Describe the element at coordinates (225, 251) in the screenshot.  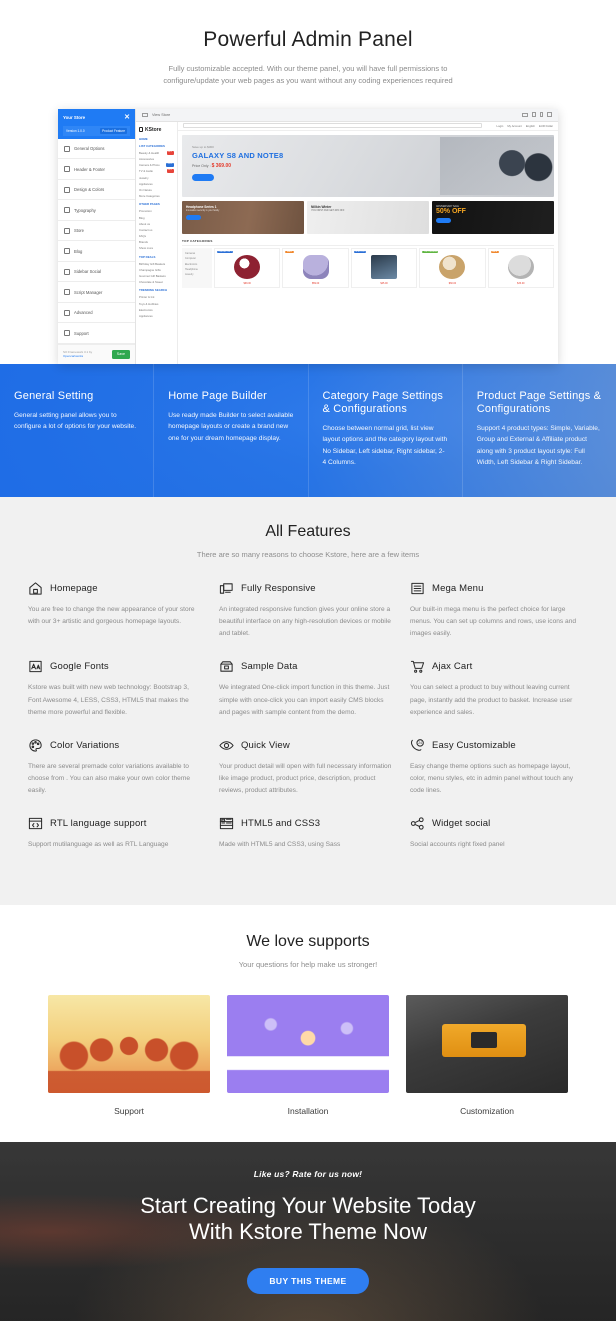
I see `product-label: ONLINE ONLY` at that location.